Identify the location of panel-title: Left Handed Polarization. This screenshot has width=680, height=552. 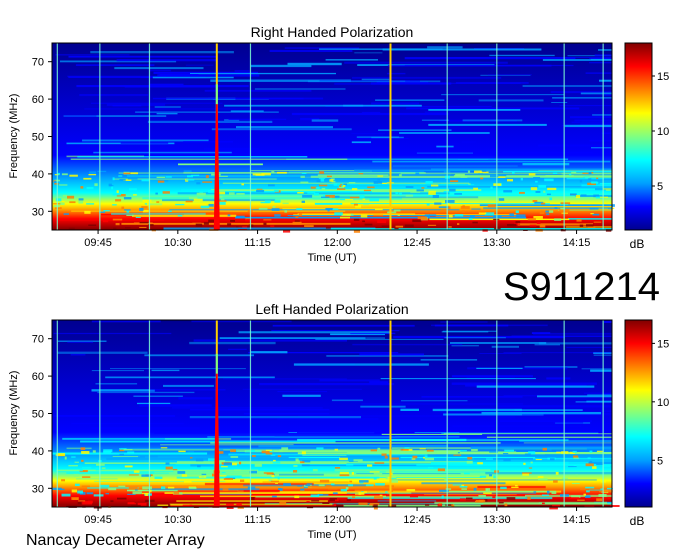
(331, 309).